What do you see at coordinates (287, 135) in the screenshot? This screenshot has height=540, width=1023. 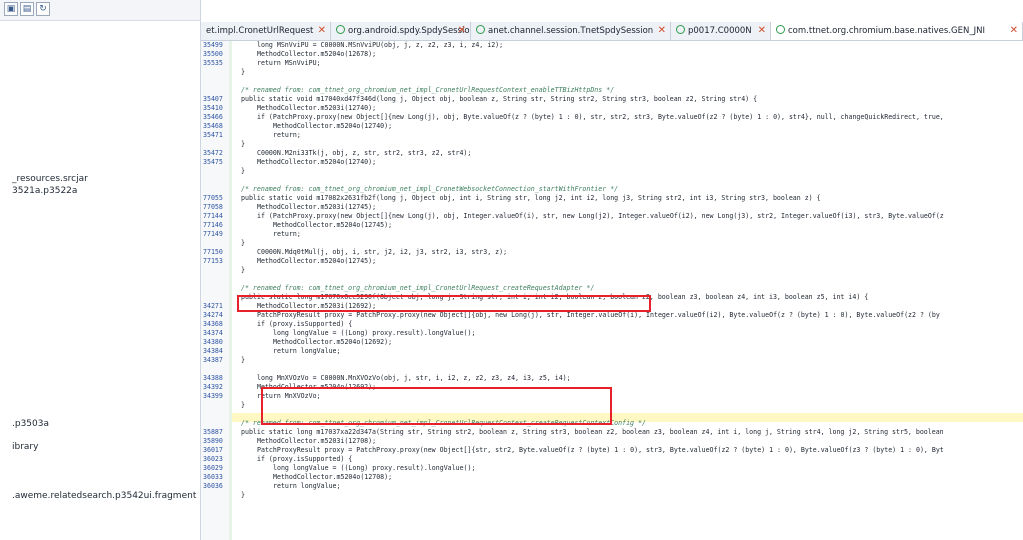 I see `code-line: return;` at bounding box center [287, 135].